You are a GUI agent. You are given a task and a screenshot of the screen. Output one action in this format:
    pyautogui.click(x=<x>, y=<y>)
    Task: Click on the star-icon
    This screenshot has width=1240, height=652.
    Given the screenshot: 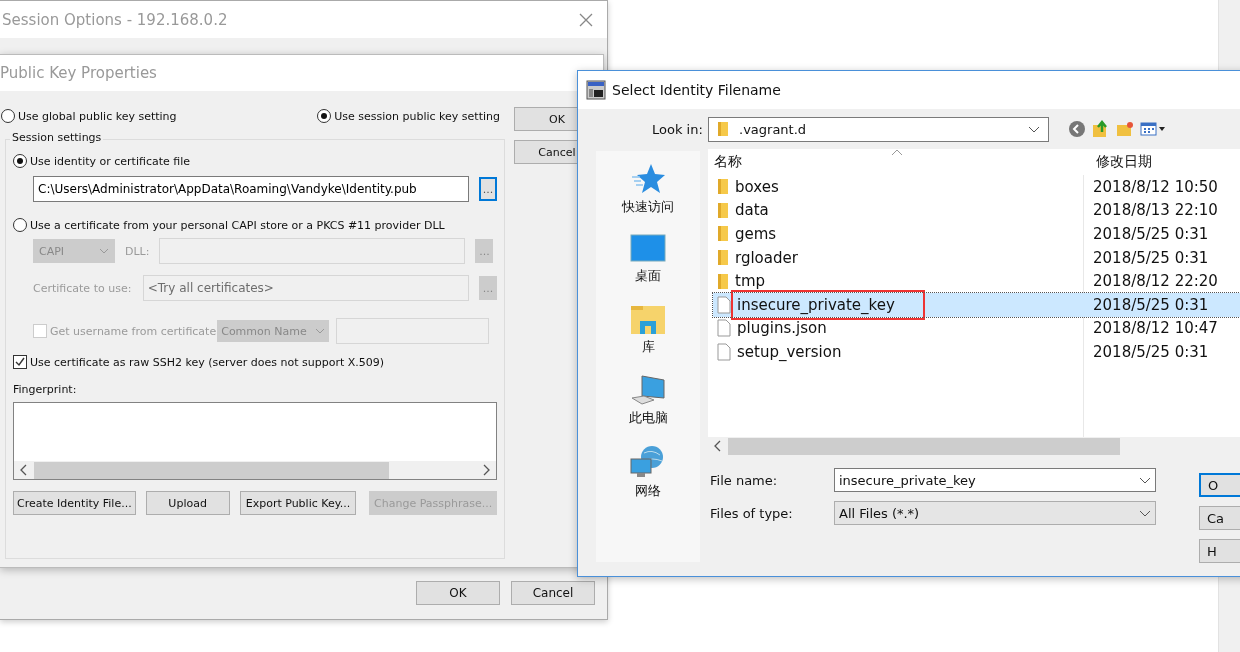 What is the action you would take?
    pyautogui.click(x=648, y=179)
    